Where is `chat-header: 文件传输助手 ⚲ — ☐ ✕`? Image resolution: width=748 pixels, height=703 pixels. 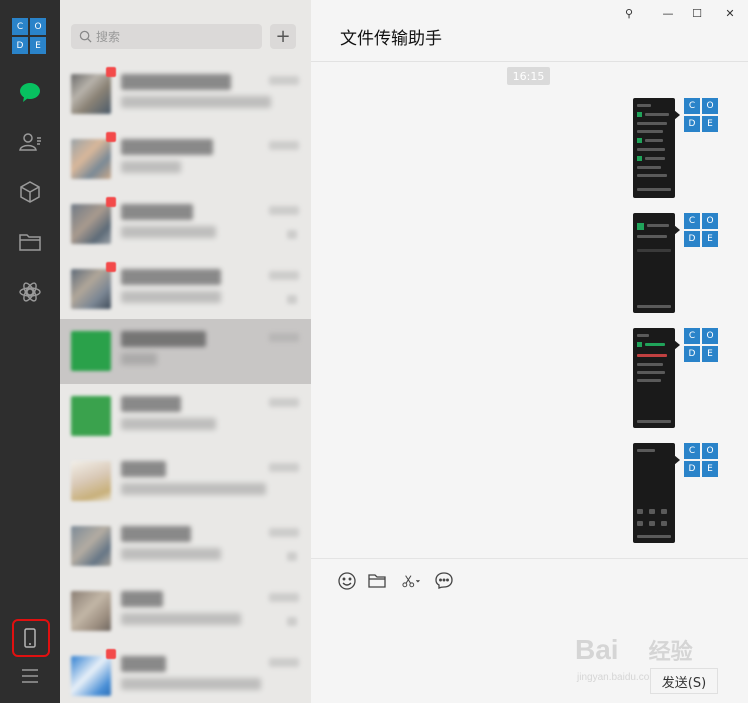
chat-header: 文件传输助手 ⚲ — ☐ ✕ is located at coordinates (529, 31).